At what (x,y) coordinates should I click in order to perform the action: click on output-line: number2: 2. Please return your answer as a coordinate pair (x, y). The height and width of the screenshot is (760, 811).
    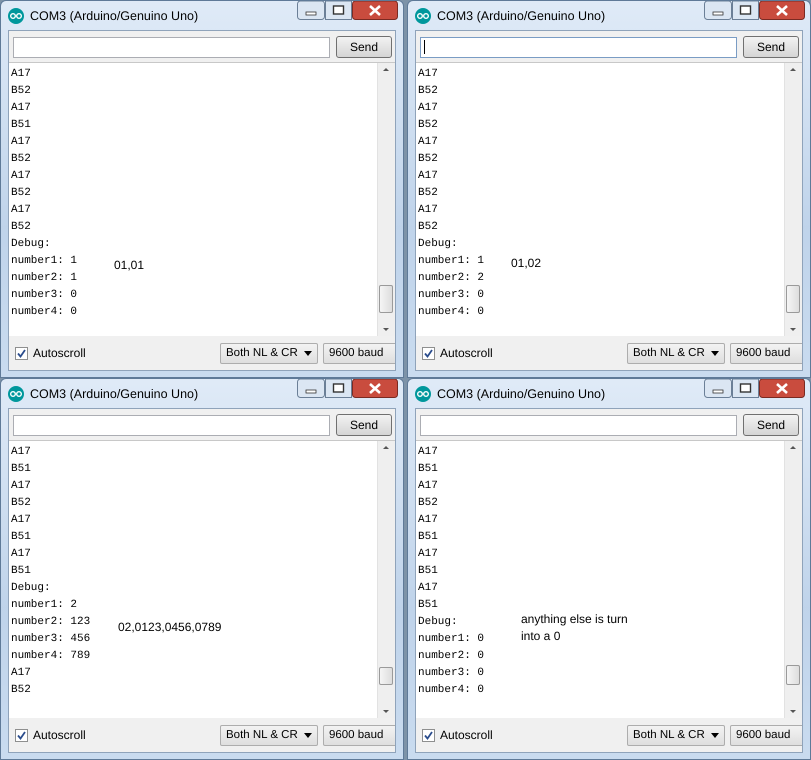
    Looking at the image, I should click on (451, 278).